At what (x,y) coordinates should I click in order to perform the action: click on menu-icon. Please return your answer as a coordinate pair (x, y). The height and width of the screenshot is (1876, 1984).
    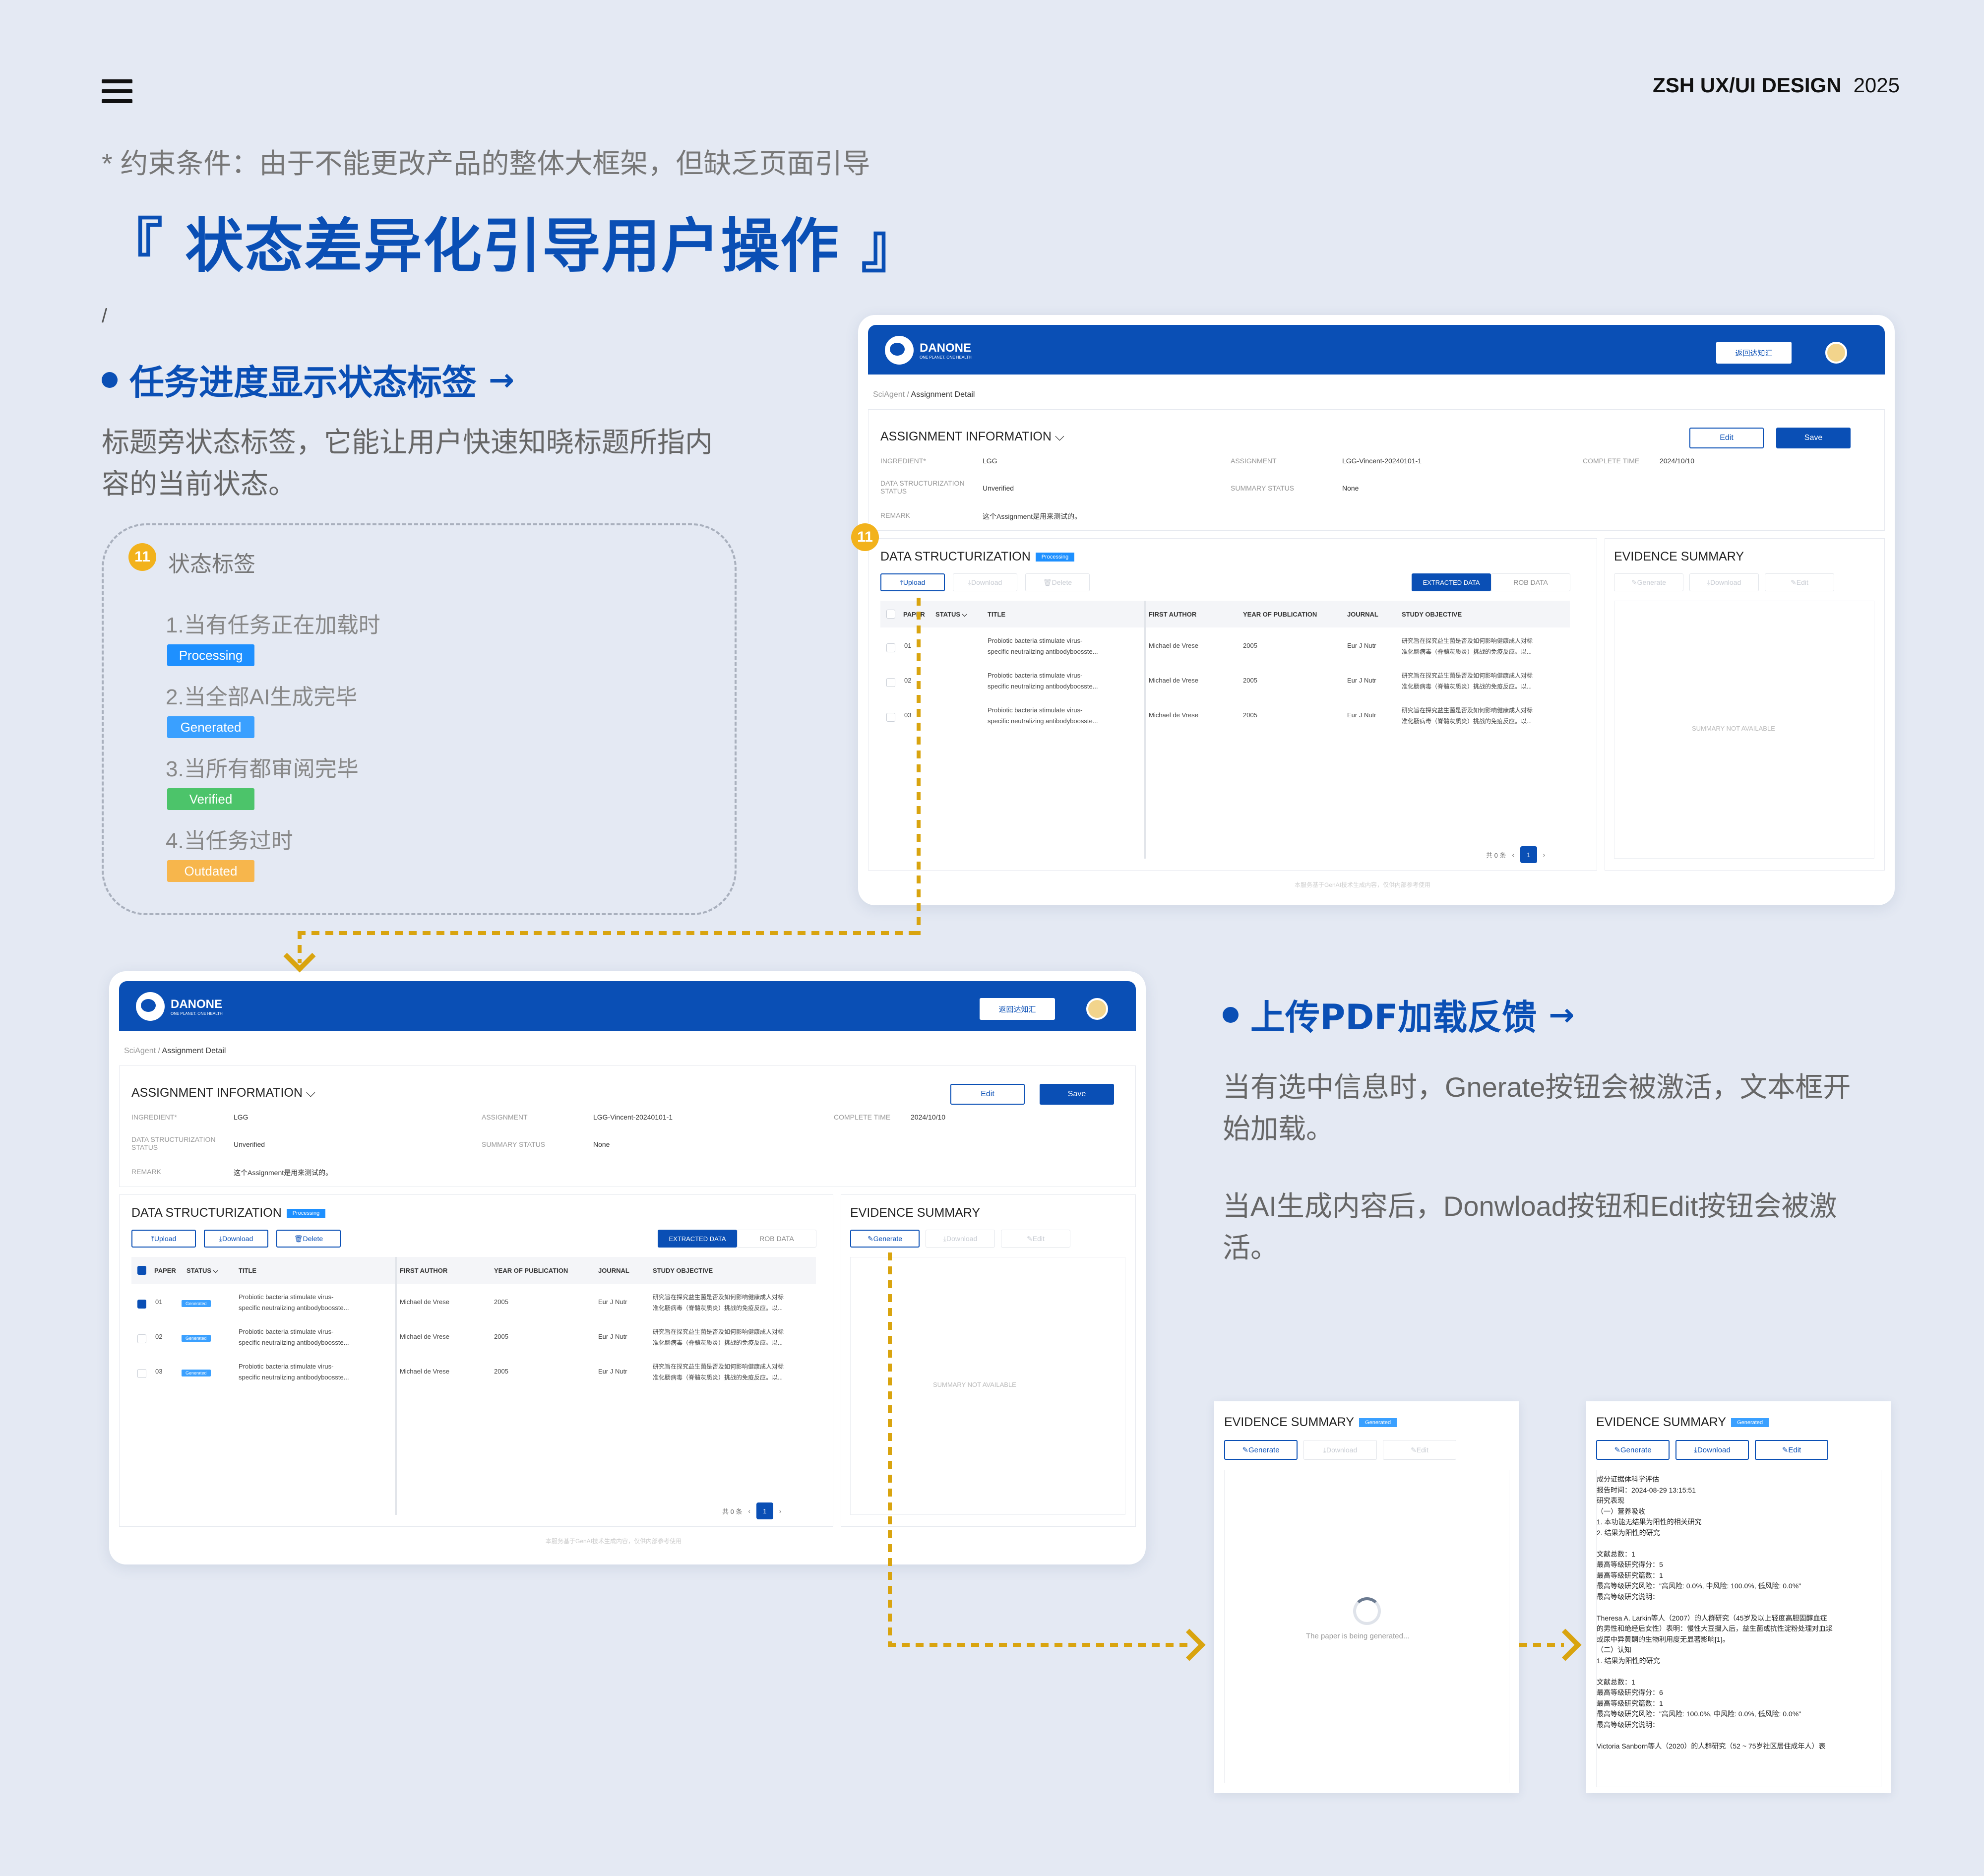
    Looking at the image, I should click on (117, 91).